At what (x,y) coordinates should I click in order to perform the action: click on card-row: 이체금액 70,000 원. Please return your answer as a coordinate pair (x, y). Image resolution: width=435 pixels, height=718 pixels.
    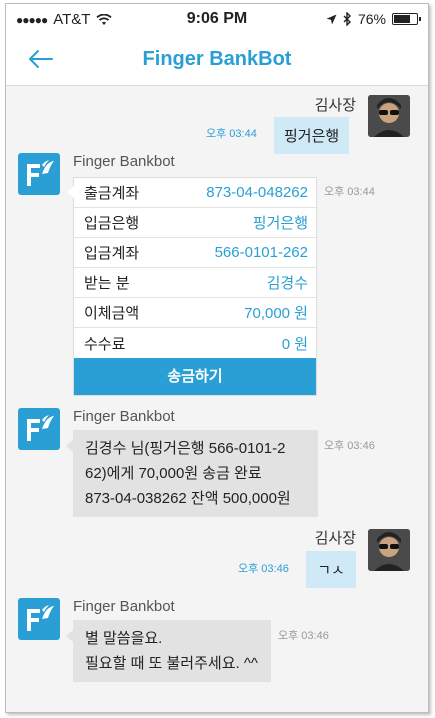
    Looking at the image, I should click on (195, 313).